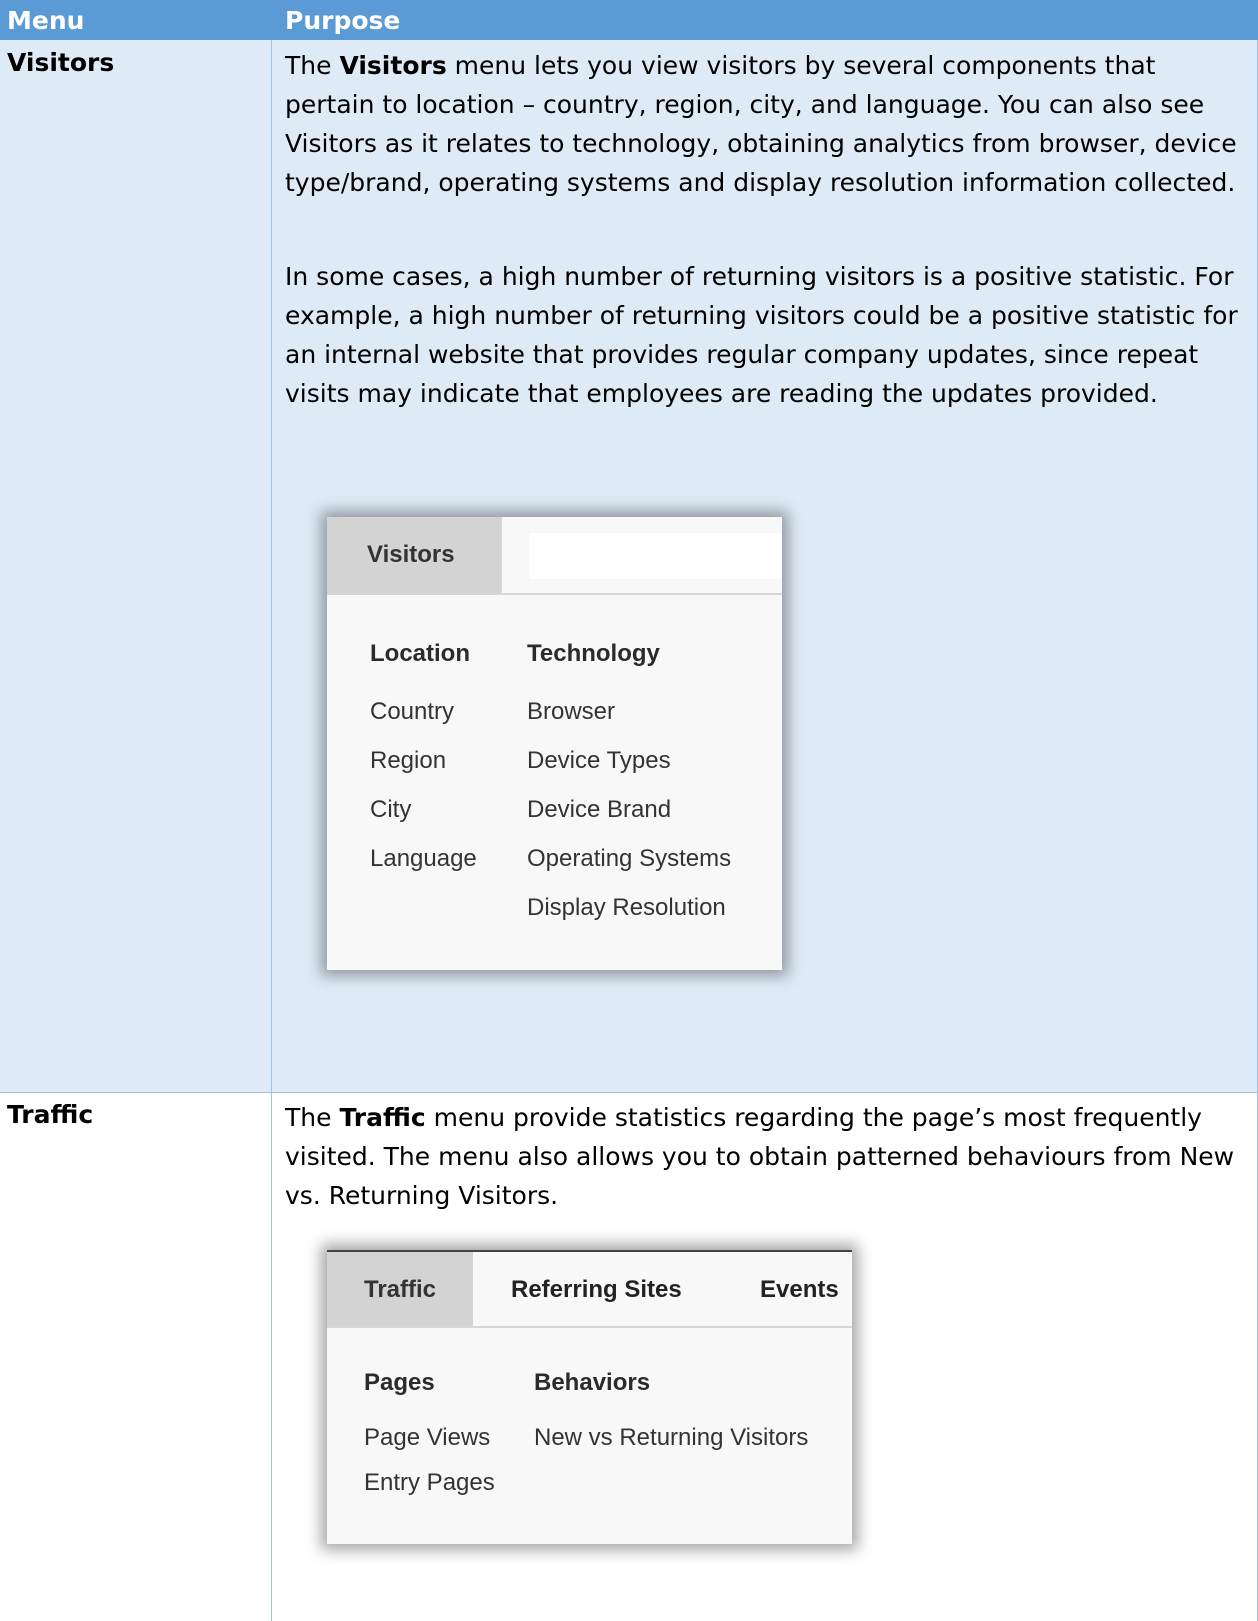  What do you see at coordinates (629, 20) in the screenshot?
I see `table-header-row: Menu Purpose` at bounding box center [629, 20].